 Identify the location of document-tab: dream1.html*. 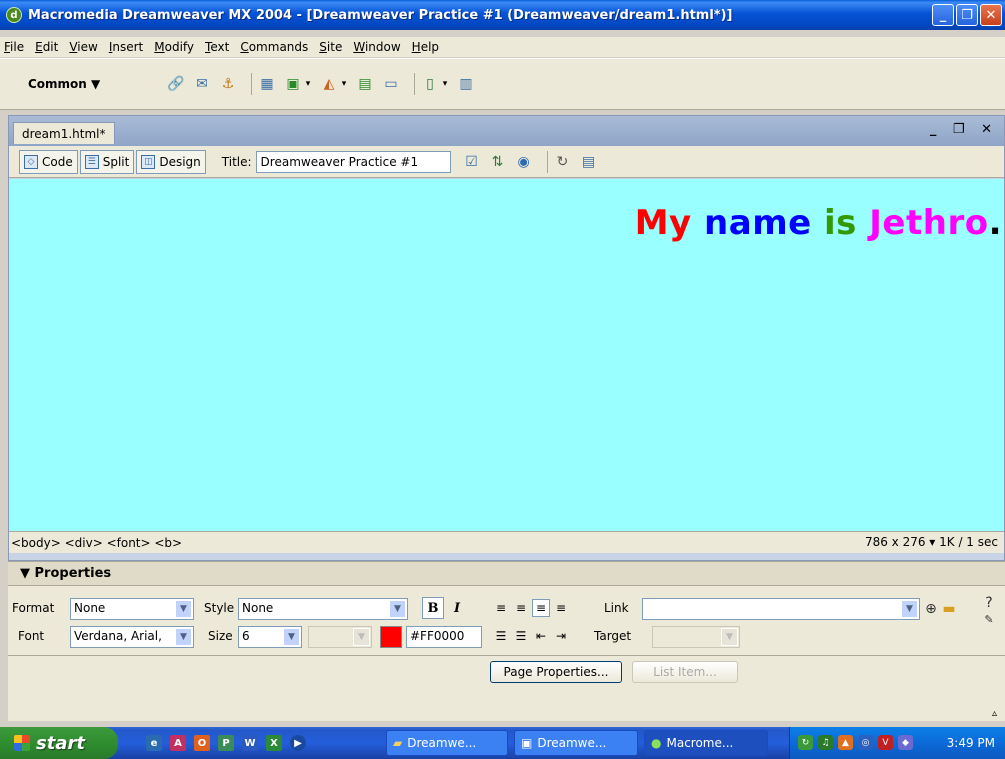
(64, 133).